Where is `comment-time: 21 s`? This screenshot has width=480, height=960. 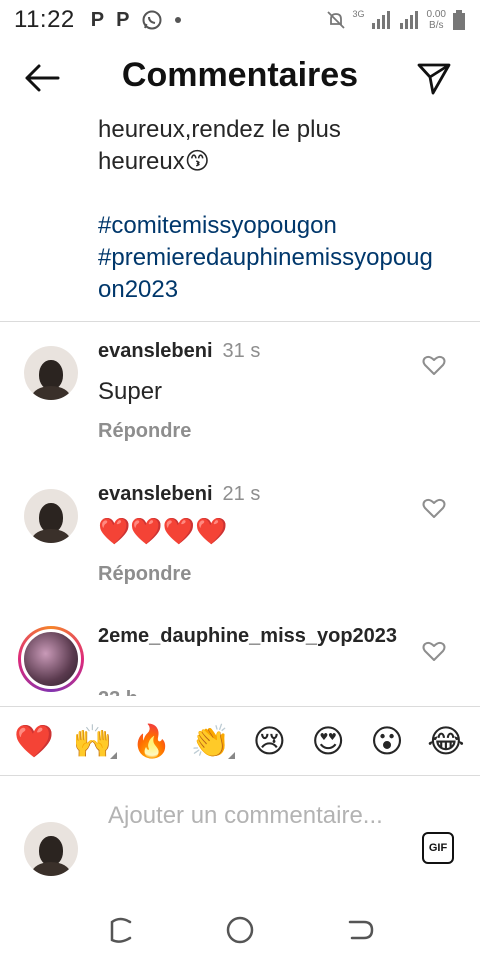
comment-time: 21 s is located at coordinates (241, 494).